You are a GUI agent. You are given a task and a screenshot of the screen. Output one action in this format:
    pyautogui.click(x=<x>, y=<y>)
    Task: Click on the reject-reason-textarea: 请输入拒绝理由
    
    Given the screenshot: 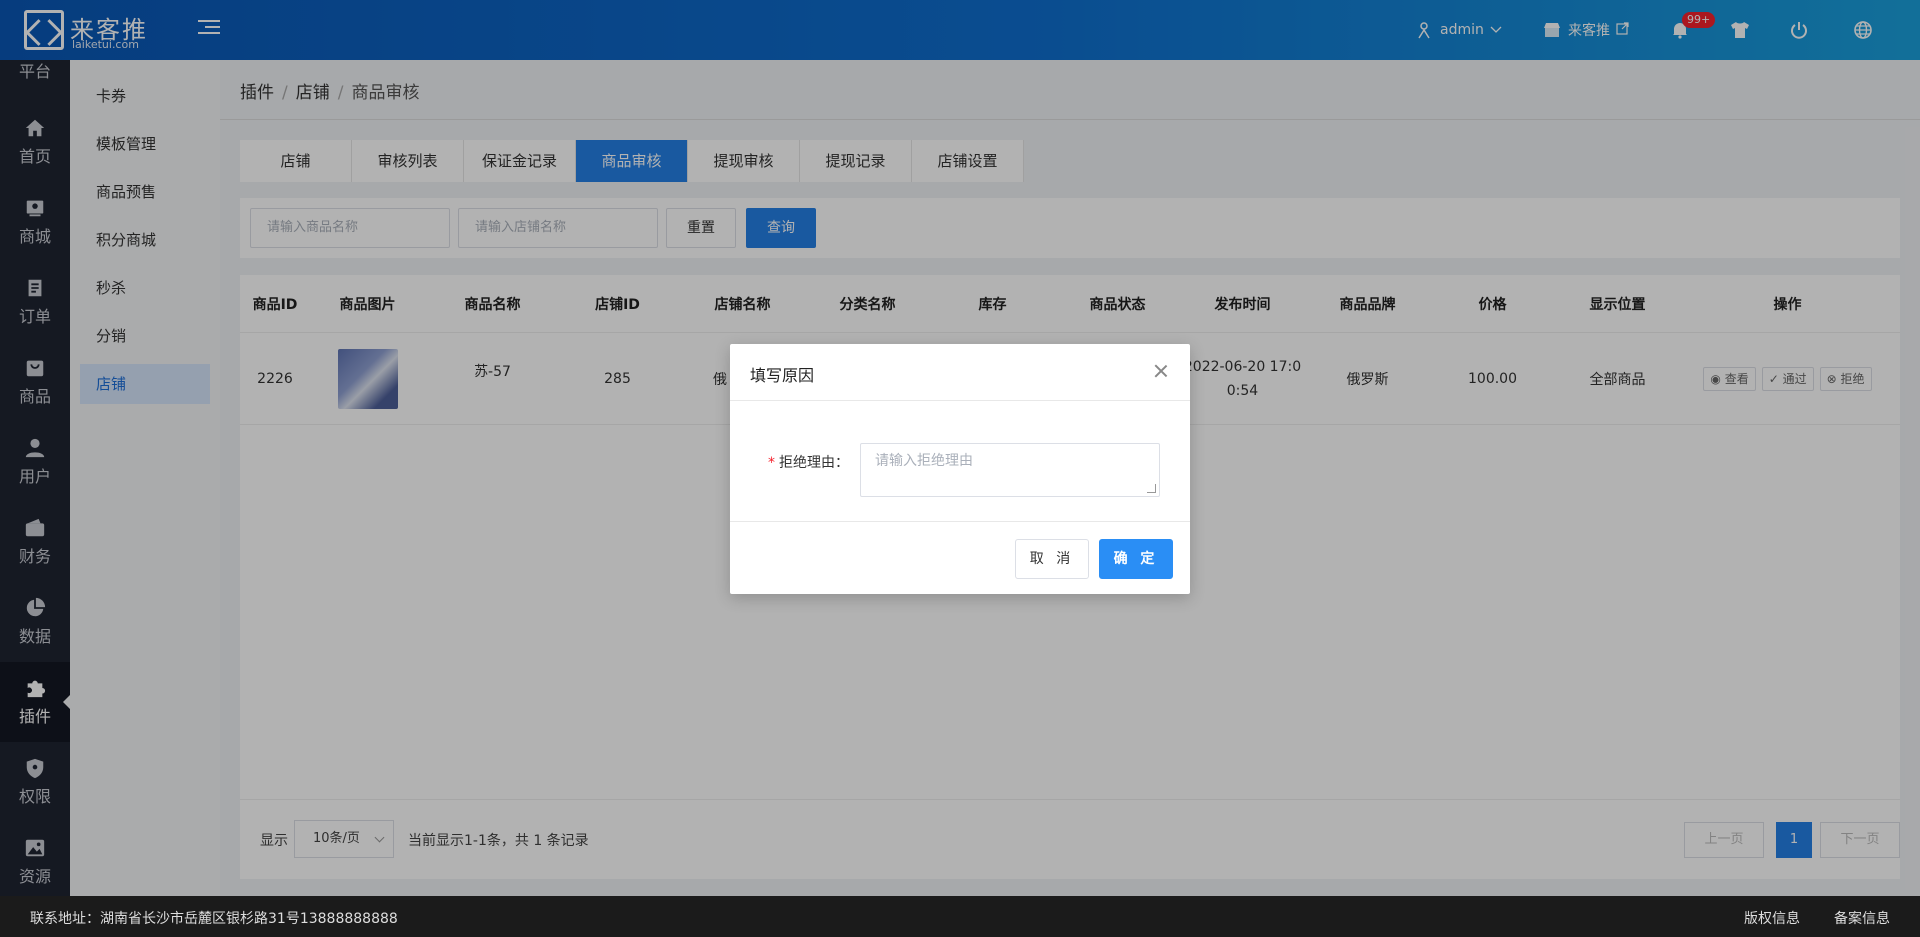 What is the action you would take?
    pyautogui.click(x=1010, y=470)
    